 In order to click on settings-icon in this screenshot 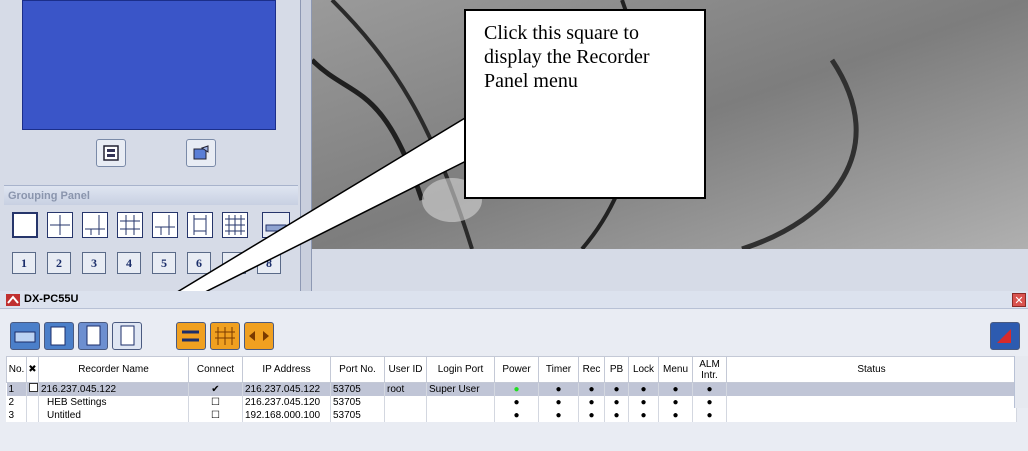, I will do `click(58, 336)`.